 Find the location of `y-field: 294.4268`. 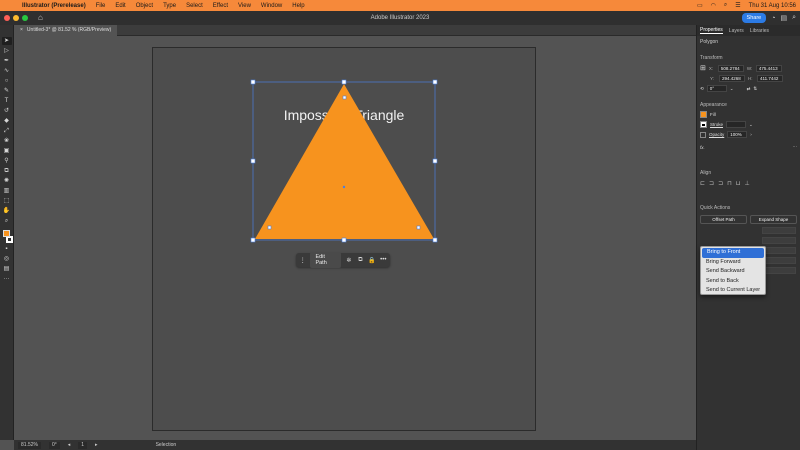

y-field: 294.4268 is located at coordinates (732, 78).